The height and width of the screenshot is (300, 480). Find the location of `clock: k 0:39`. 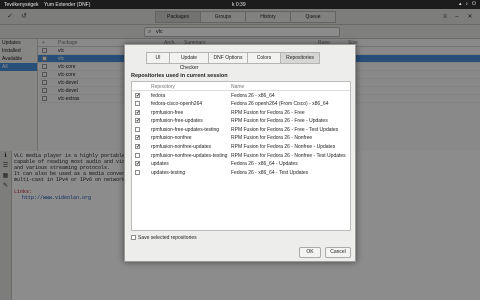

clock: k 0:39 is located at coordinates (239, 5).